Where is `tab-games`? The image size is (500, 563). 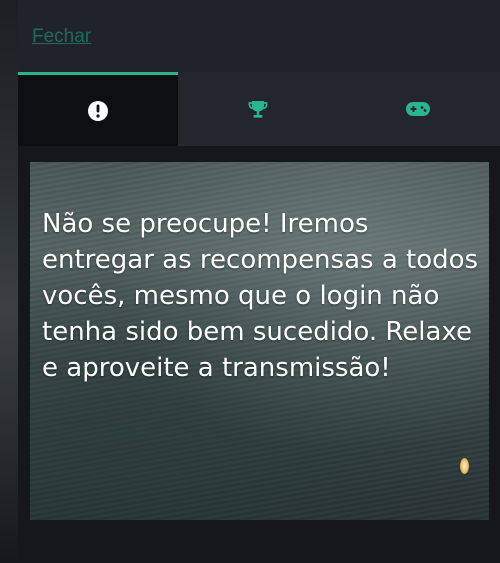
tab-games is located at coordinates (418, 109).